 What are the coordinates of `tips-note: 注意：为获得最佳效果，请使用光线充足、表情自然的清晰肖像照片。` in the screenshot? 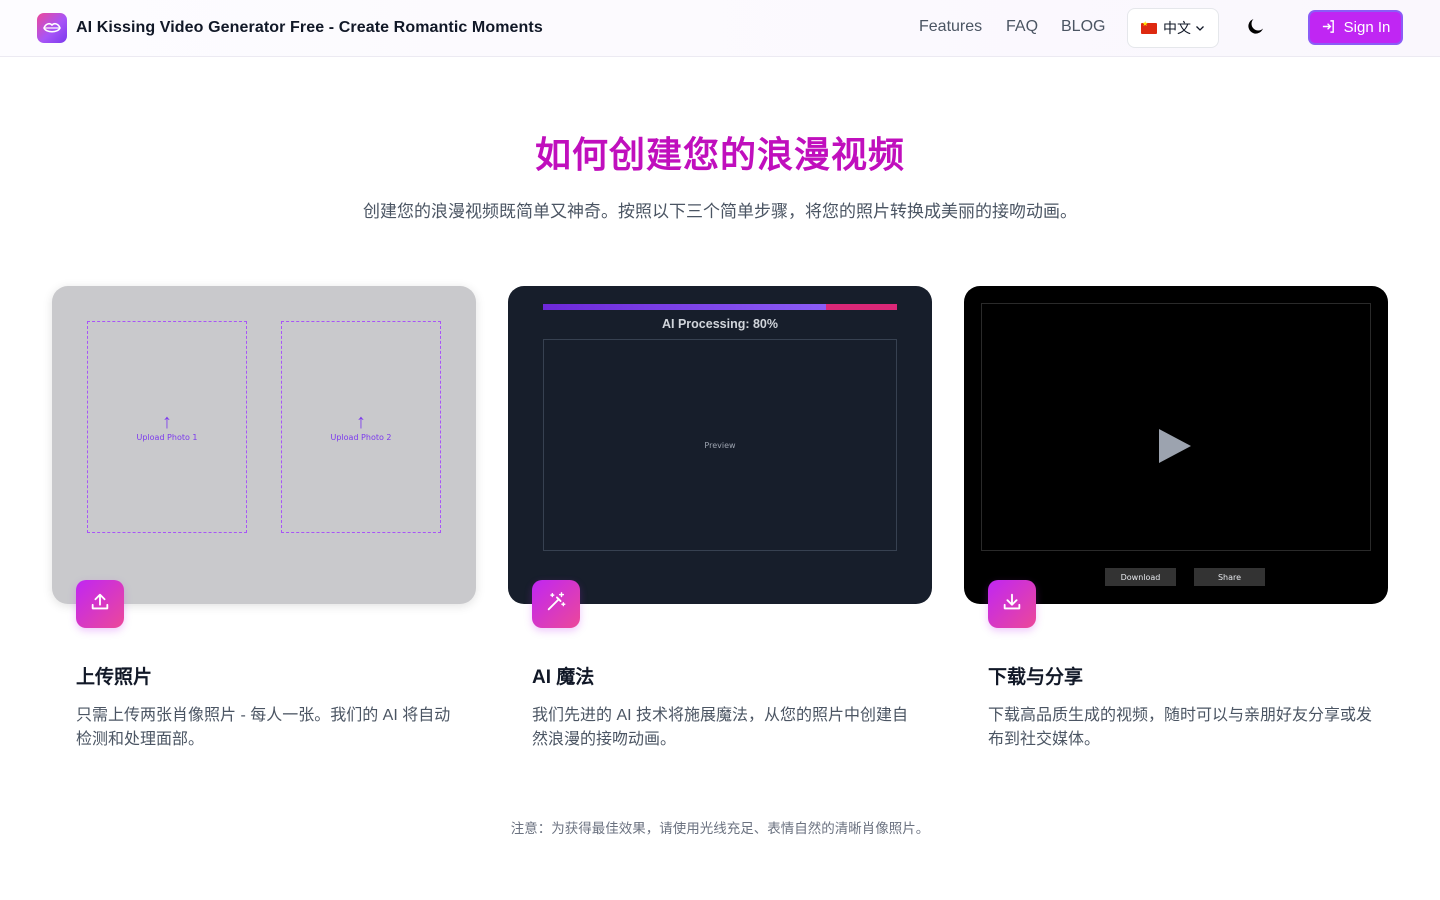 It's located at (720, 828).